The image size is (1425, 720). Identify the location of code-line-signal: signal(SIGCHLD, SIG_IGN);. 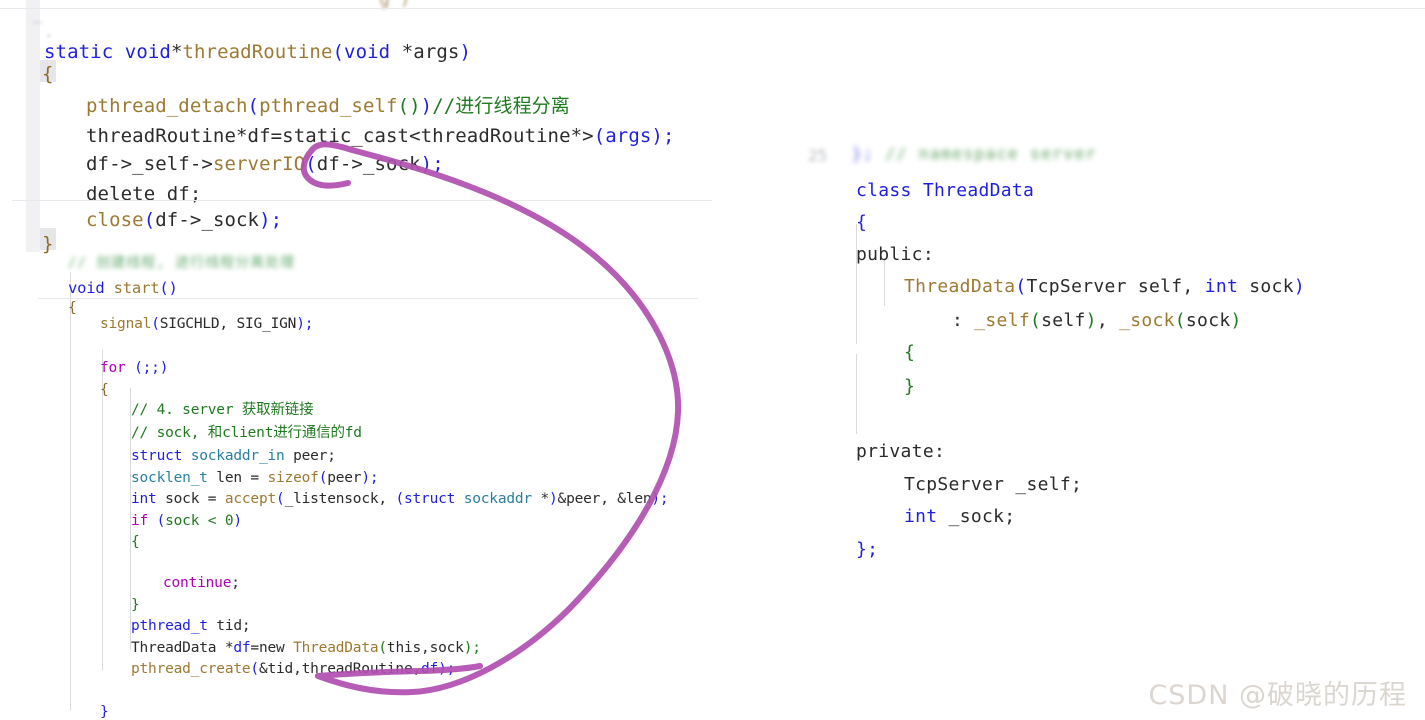
(206, 325).